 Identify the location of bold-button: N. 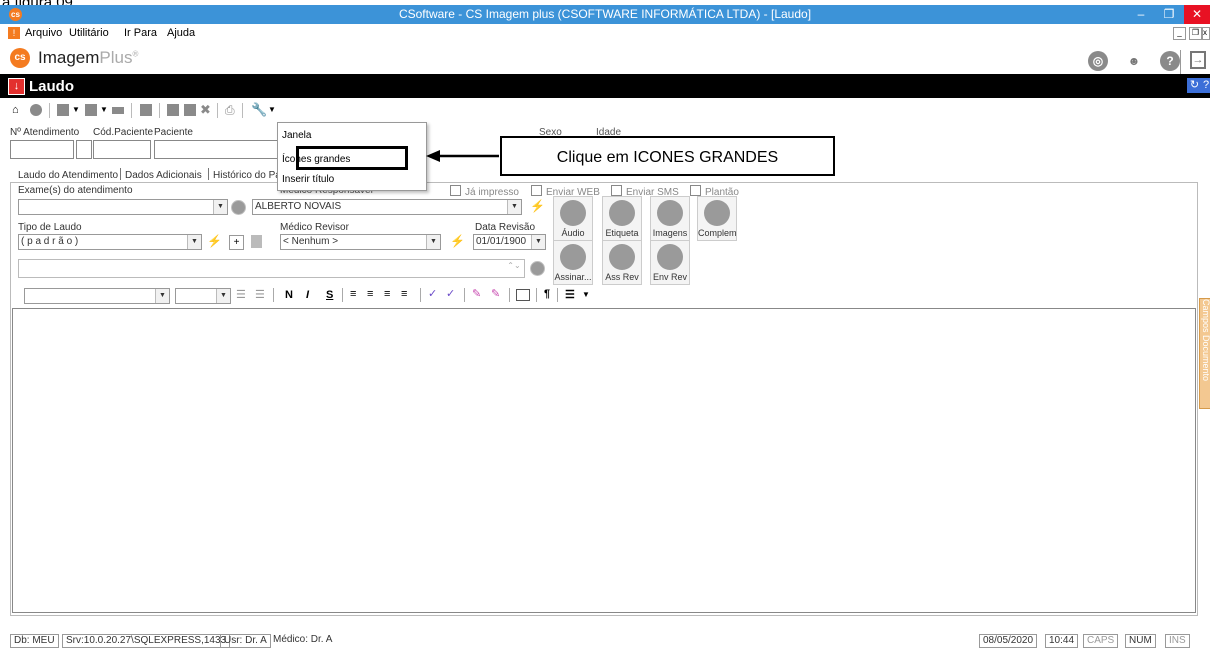
(289, 295).